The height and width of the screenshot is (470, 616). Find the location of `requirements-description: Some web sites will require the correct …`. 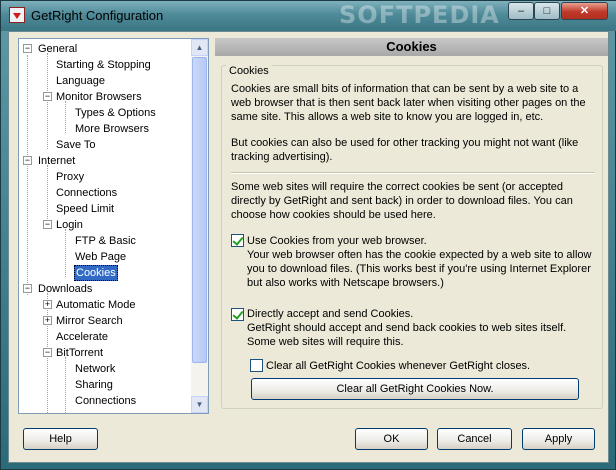

requirements-description: Some web sites will require the correct … is located at coordinates (402, 201).